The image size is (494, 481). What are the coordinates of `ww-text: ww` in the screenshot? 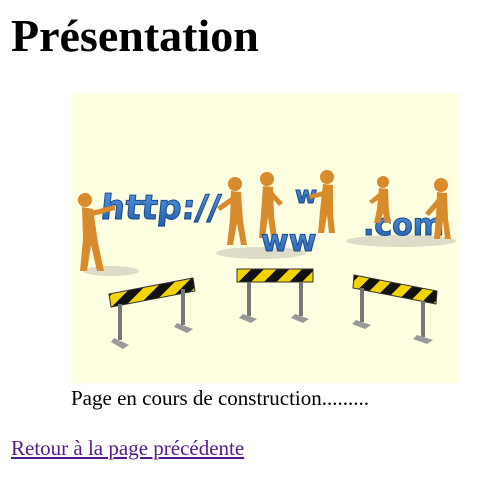 It's located at (288, 241).